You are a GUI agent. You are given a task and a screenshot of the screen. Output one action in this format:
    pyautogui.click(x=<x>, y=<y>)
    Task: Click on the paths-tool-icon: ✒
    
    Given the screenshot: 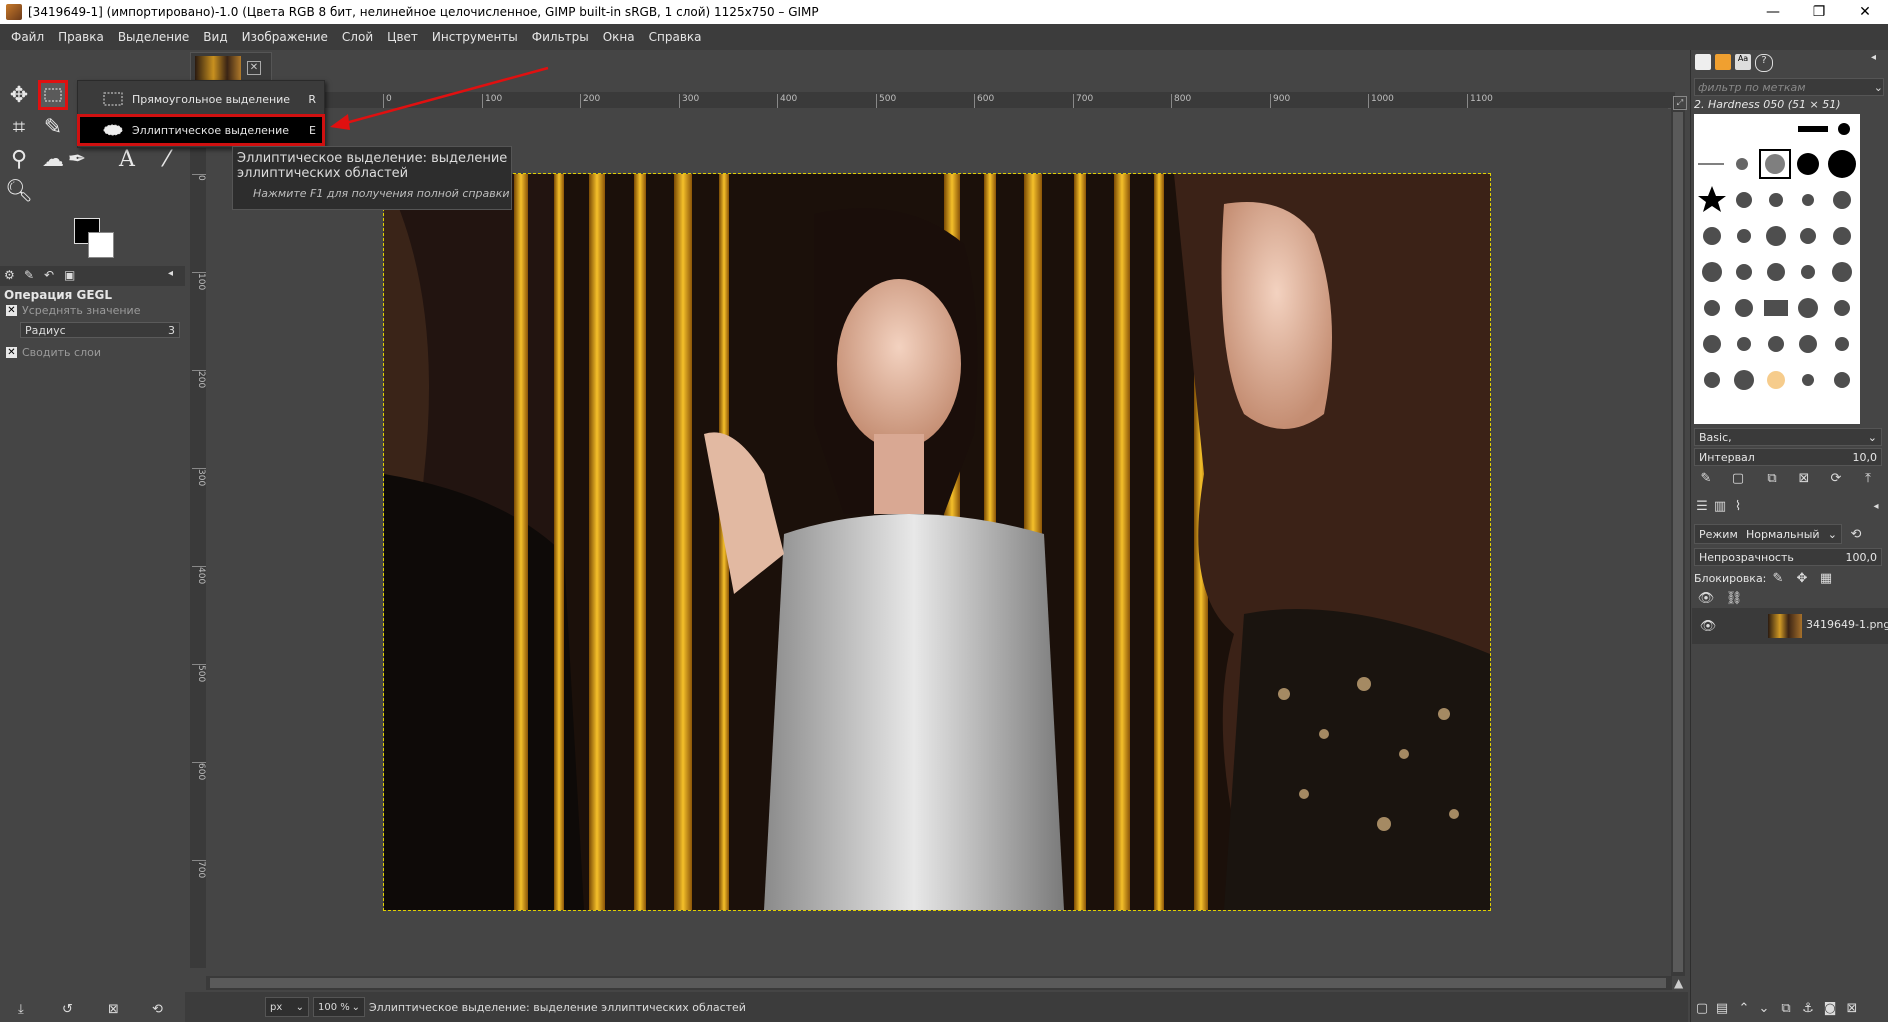 What is the action you would take?
    pyautogui.click(x=77, y=159)
    